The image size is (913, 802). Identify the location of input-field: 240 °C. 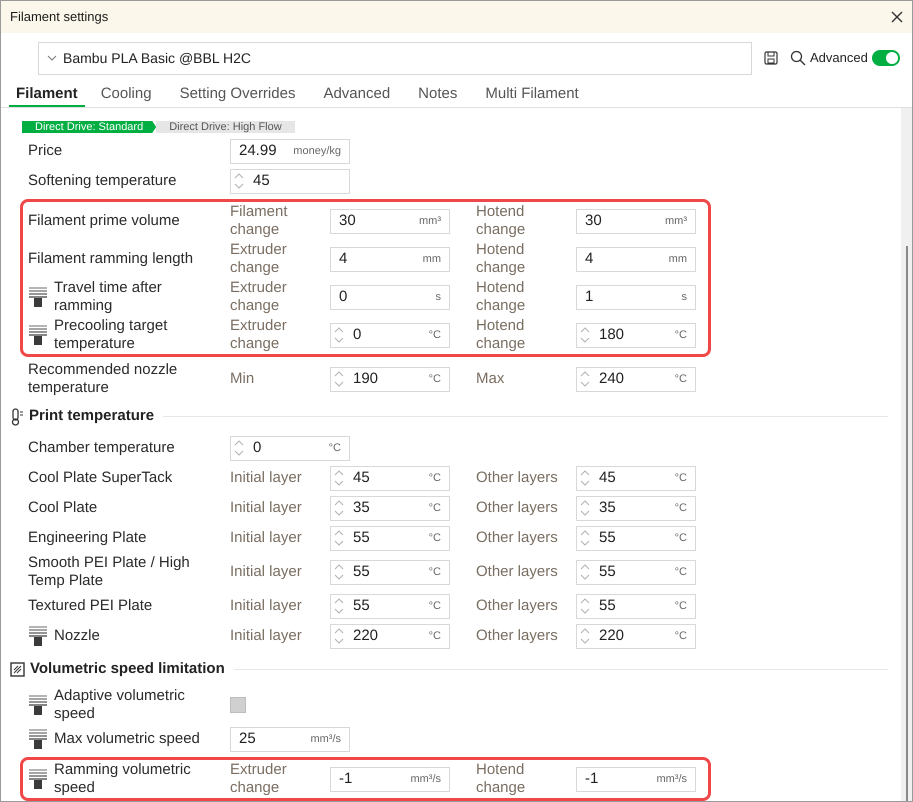
(636, 379).